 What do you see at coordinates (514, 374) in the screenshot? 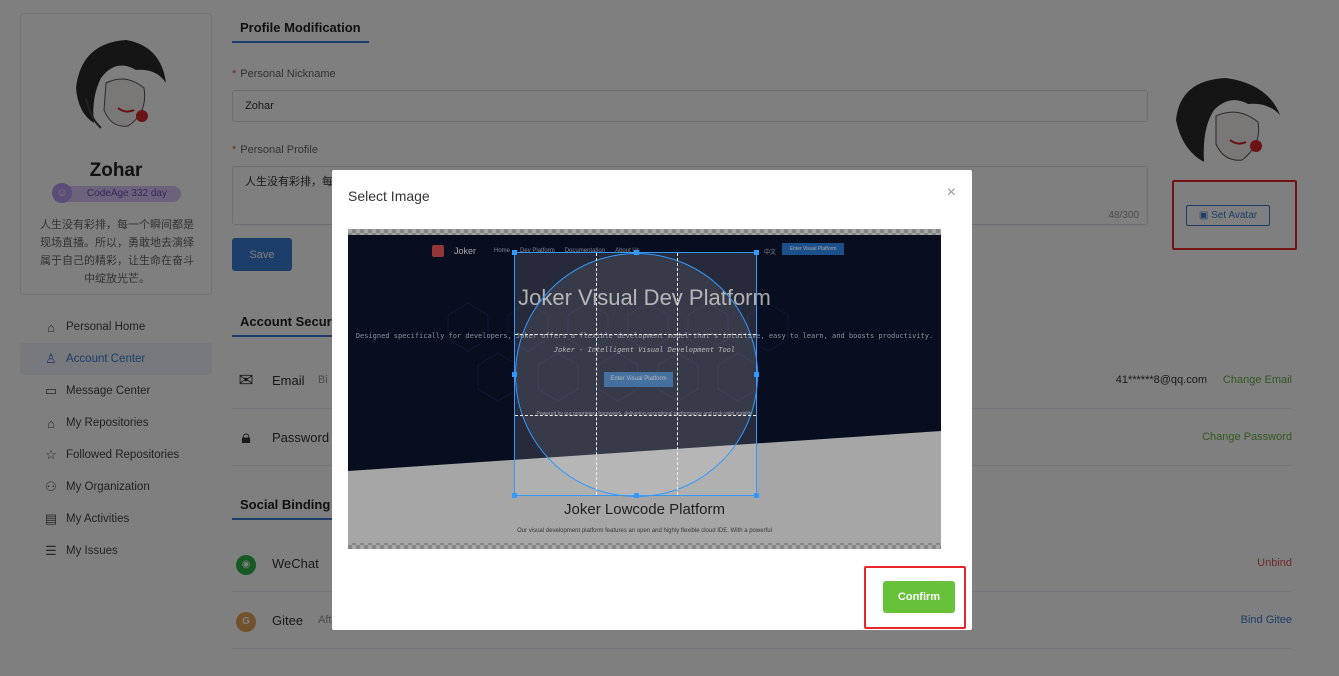
I see `crop-handle-w` at bounding box center [514, 374].